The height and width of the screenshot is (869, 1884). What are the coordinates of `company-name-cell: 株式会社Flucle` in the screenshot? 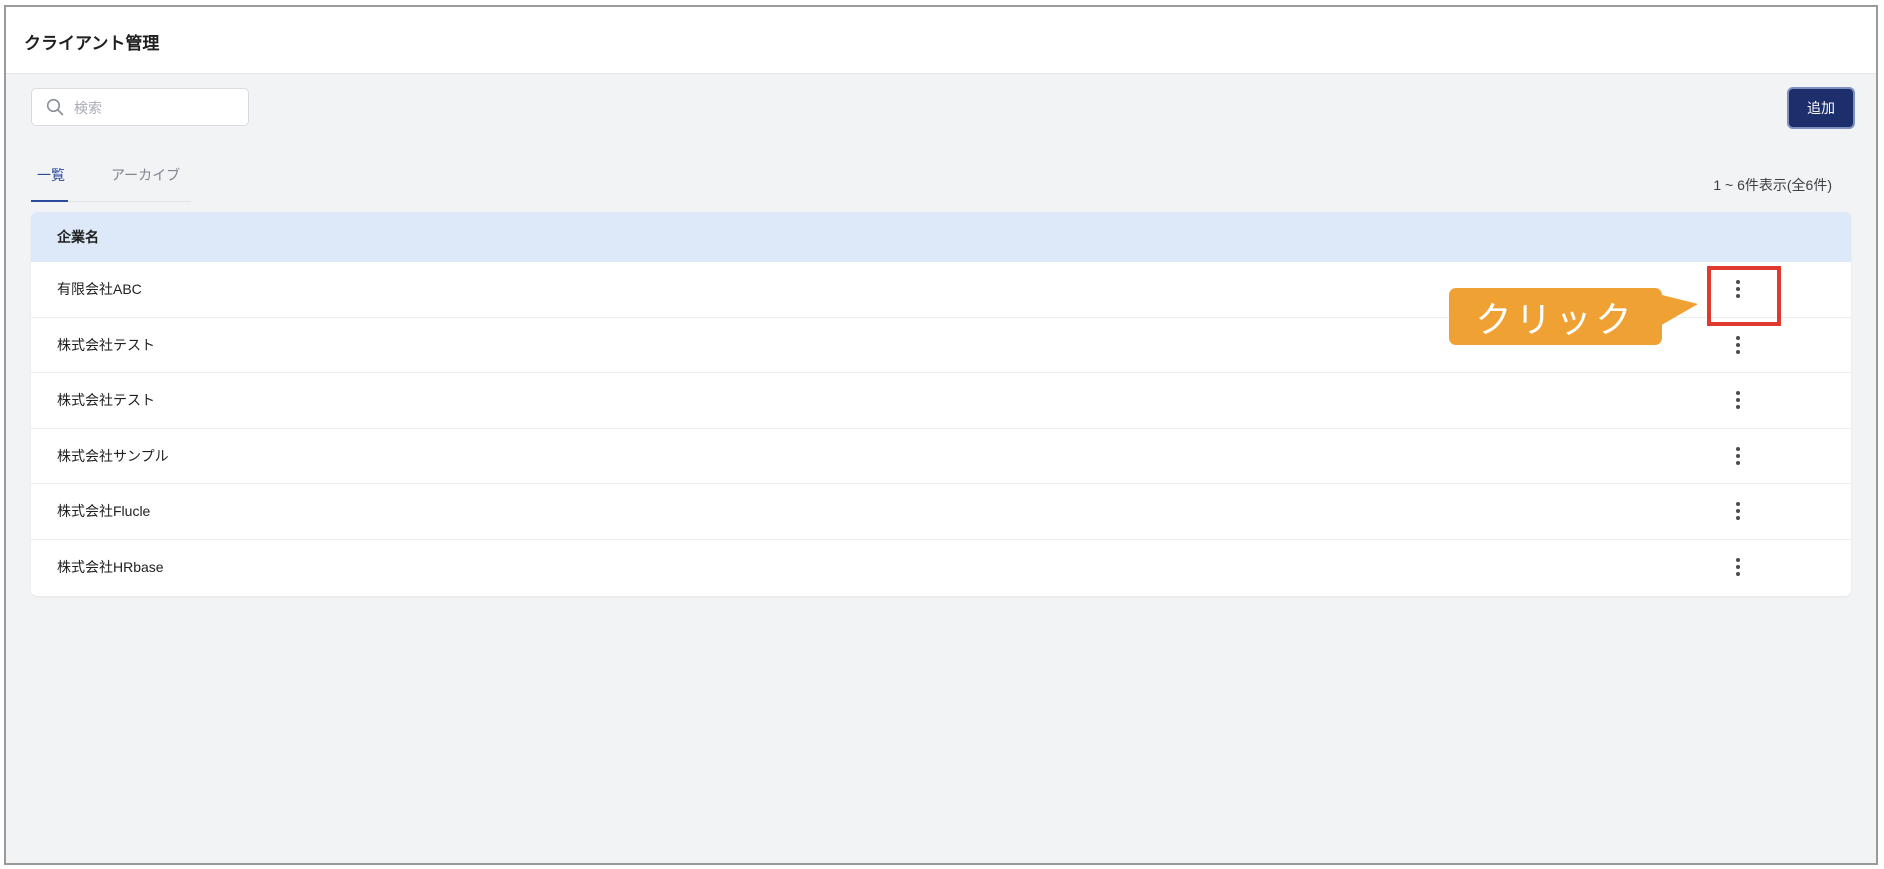 It's located at (104, 511).